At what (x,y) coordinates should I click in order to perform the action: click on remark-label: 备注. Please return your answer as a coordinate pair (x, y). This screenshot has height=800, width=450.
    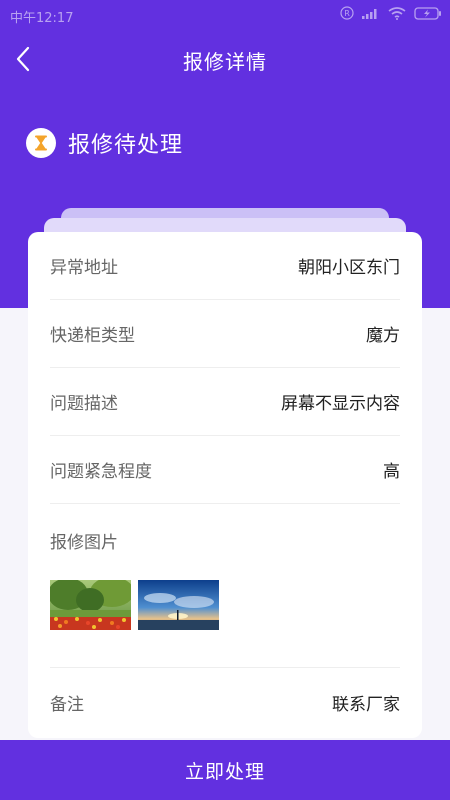
    Looking at the image, I should click on (67, 704).